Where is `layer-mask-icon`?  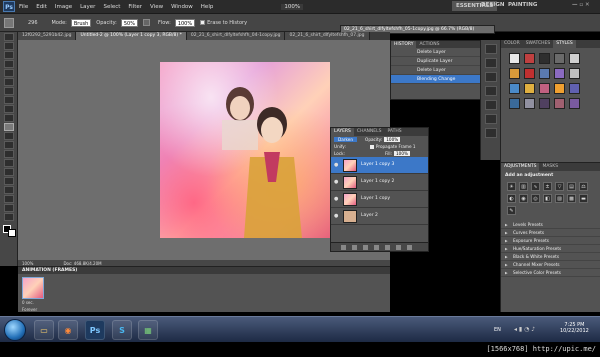 layer-mask-icon is located at coordinates (365, 247).